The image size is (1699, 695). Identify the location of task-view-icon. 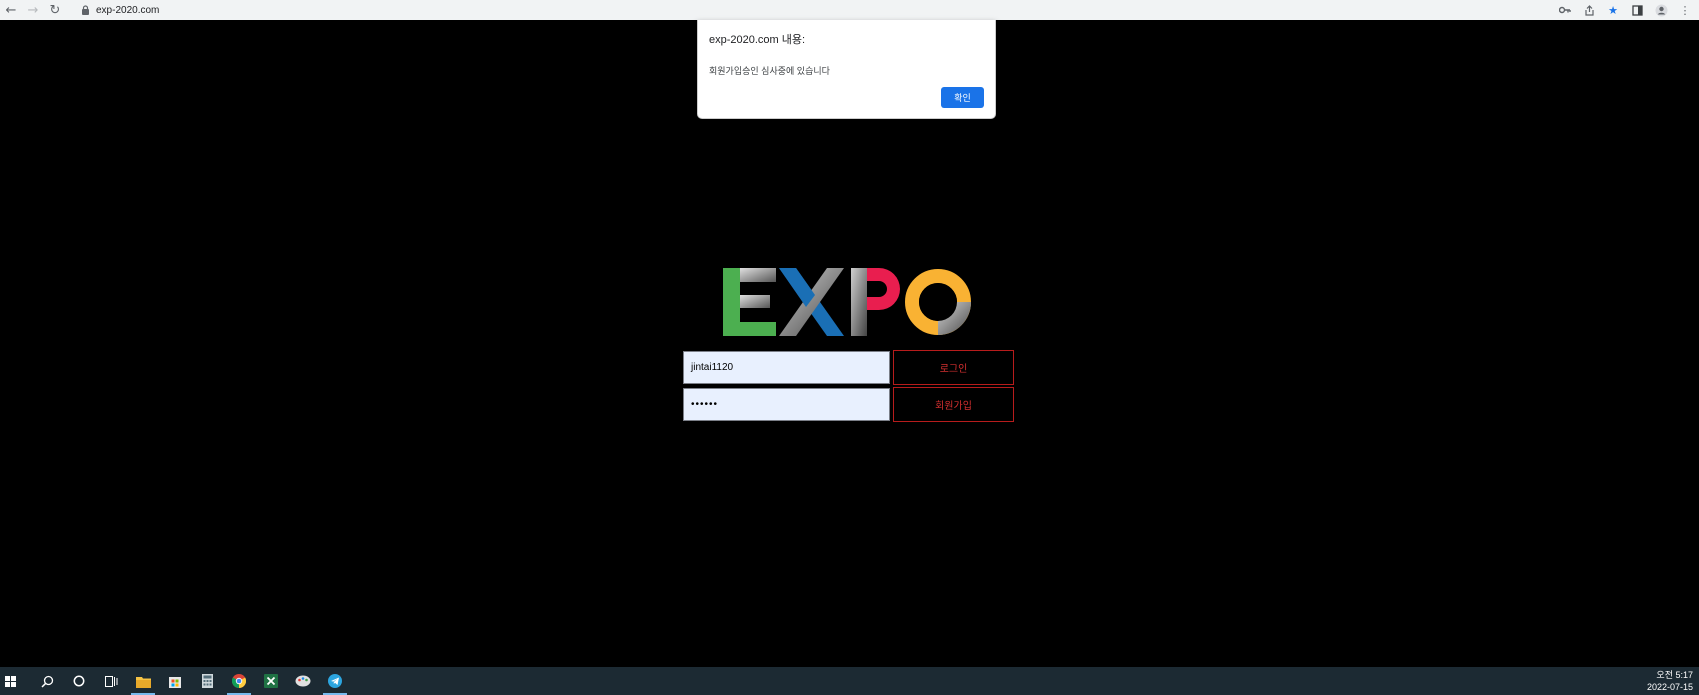
(111, 681).